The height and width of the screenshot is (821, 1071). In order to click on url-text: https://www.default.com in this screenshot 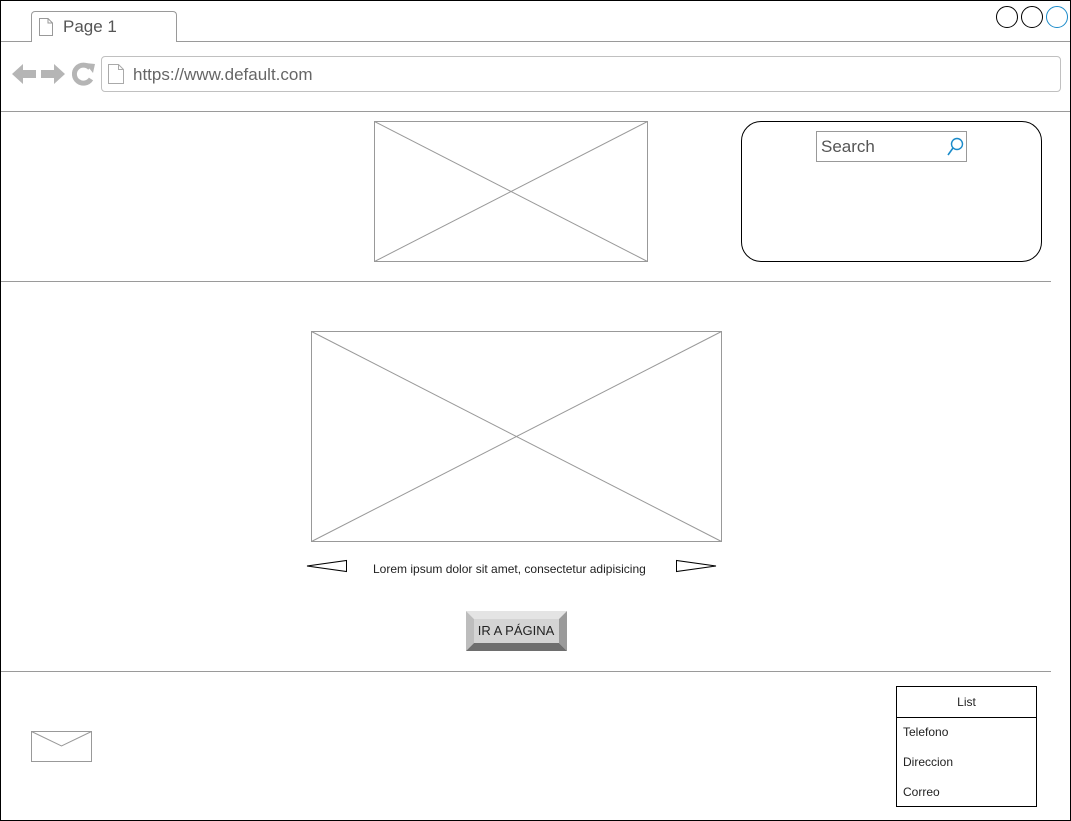, I will do `click(223, 74)`.